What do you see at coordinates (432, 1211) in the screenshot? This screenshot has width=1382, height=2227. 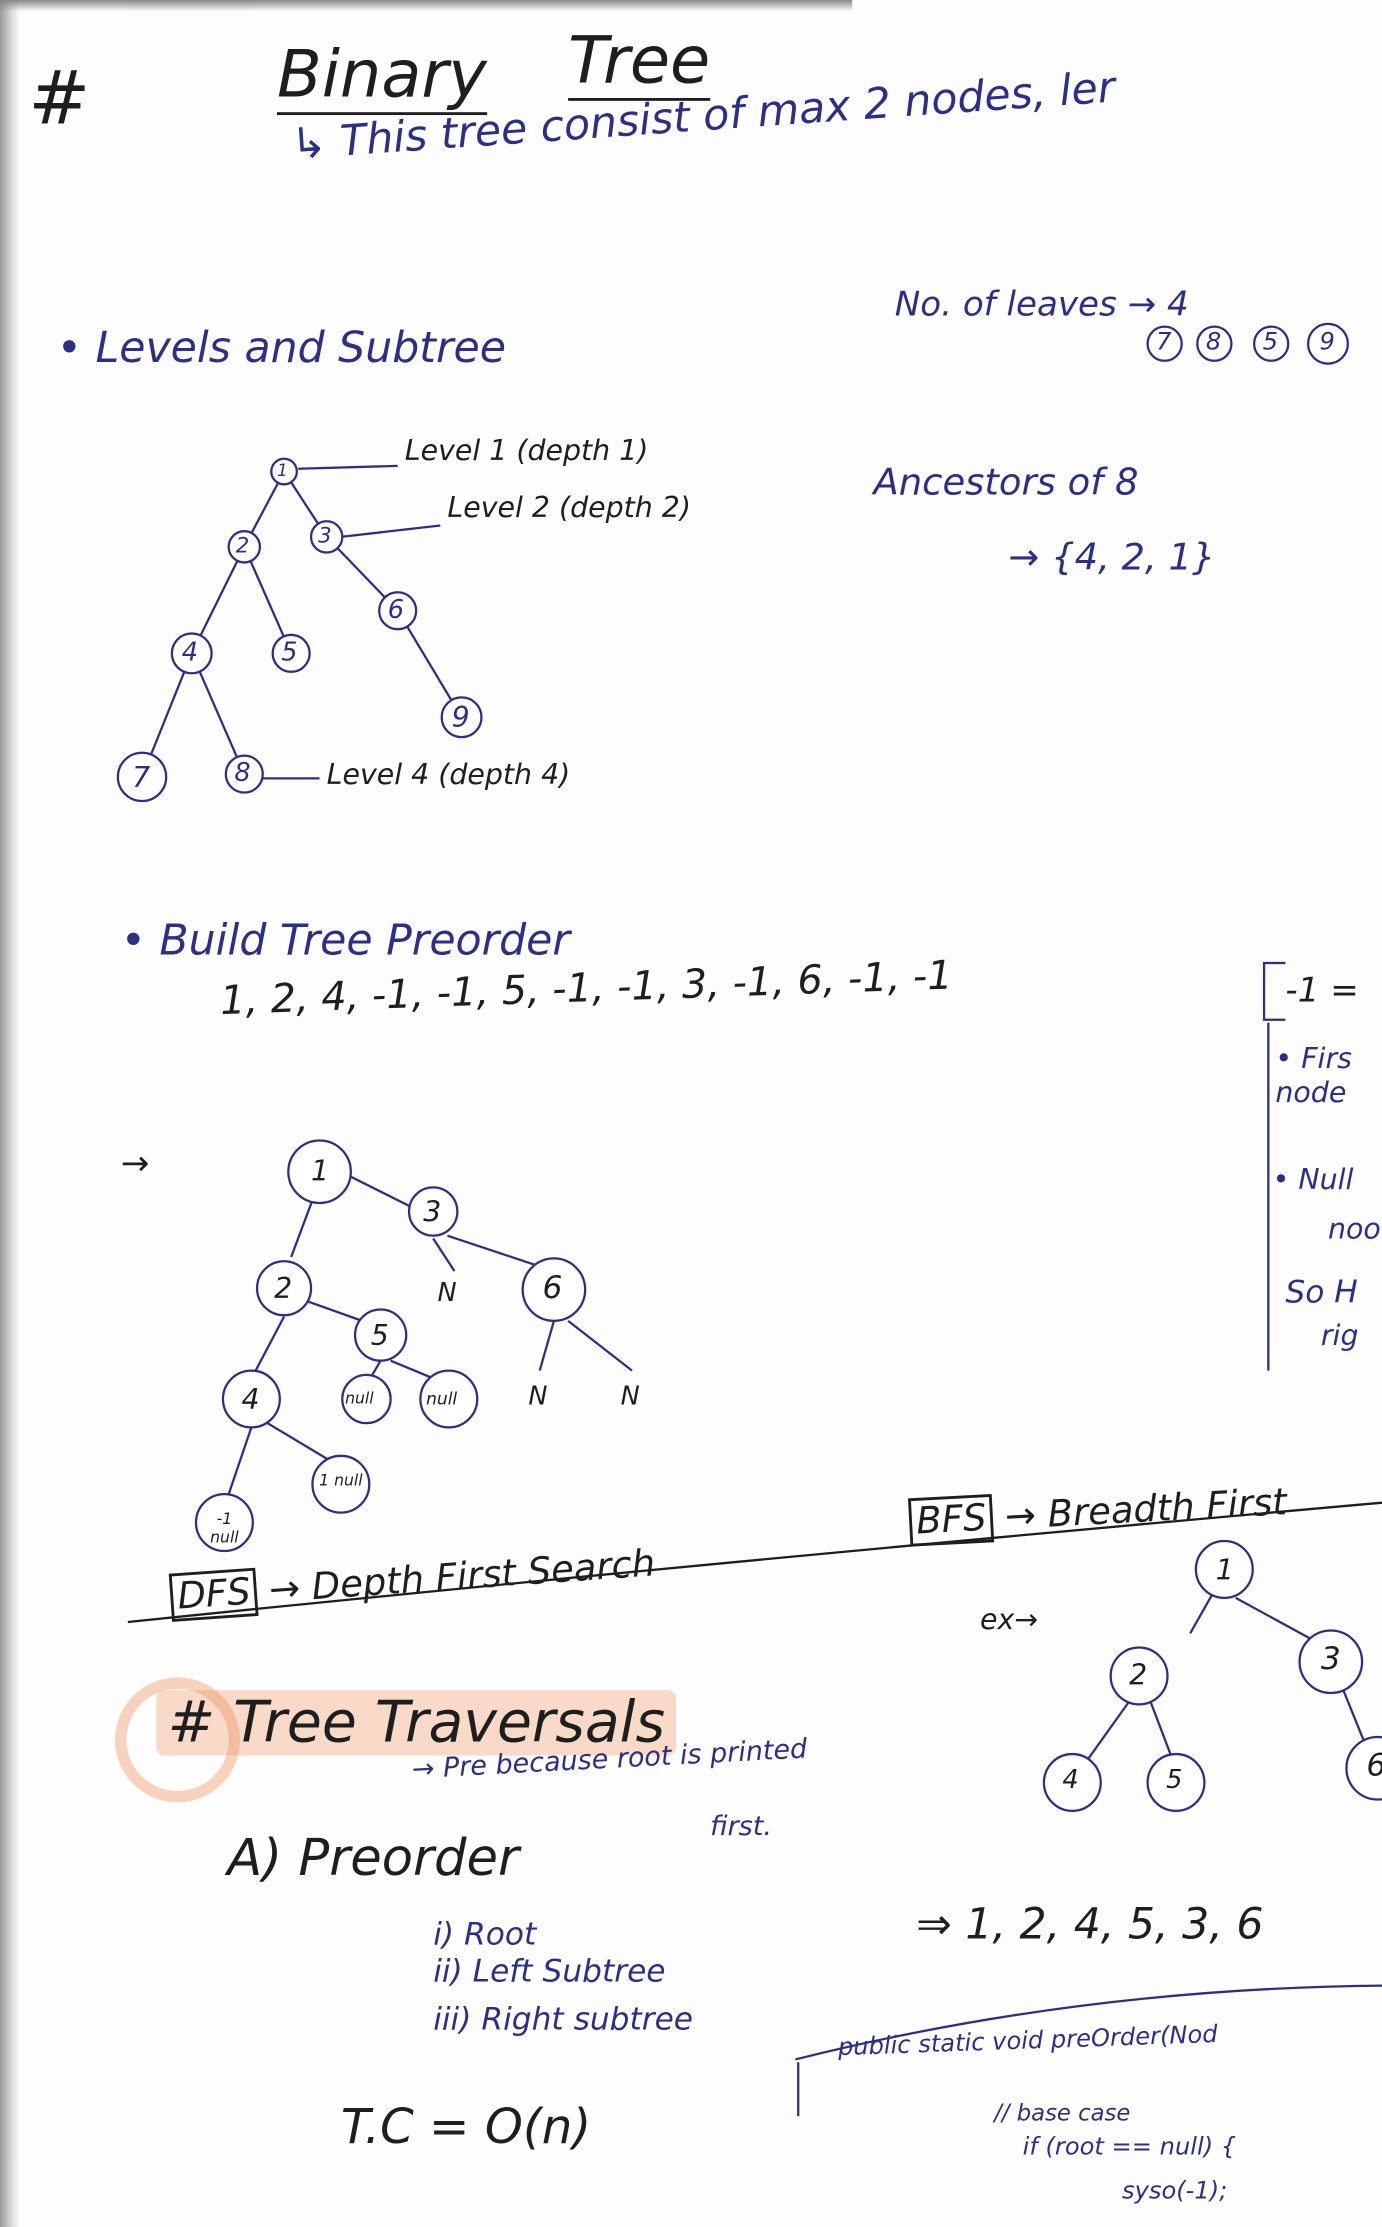 I see `t2-label-3: 3` at bounding box center [432, 1211].